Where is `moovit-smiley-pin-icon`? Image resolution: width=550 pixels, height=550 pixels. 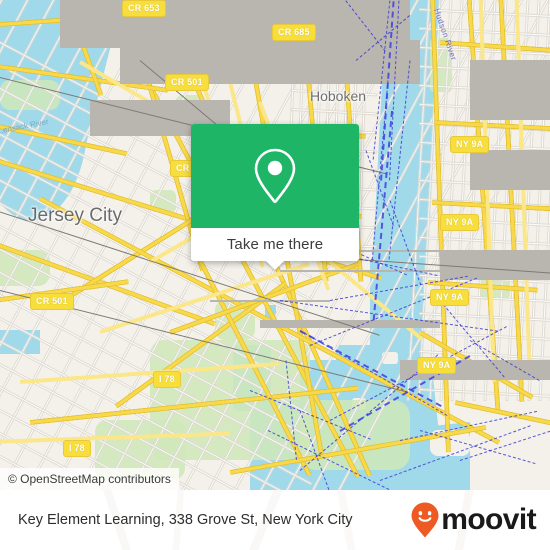
moovit-smiley-pin-icon is located at coordinates (425, 520).